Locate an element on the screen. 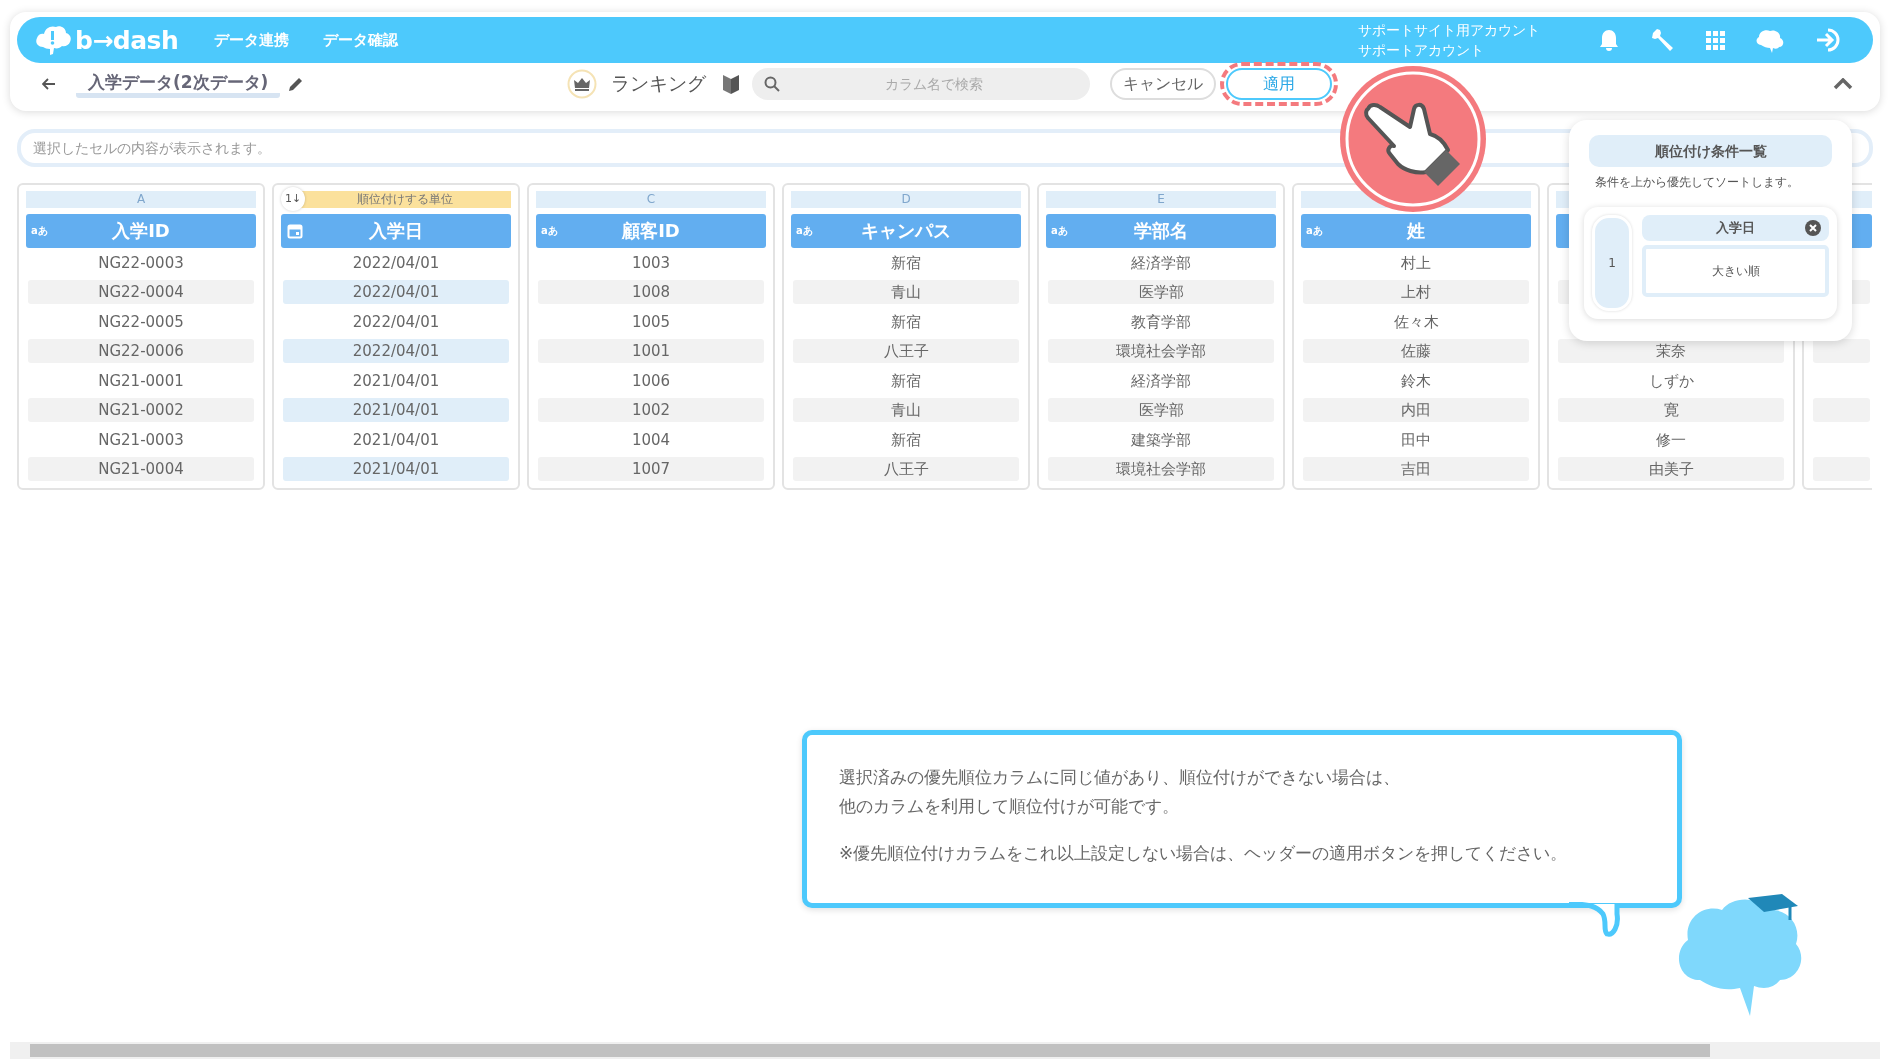 The image size is (1890, 1063). table-cell-text: 鈴木 is located at coordinates (1416, 381).